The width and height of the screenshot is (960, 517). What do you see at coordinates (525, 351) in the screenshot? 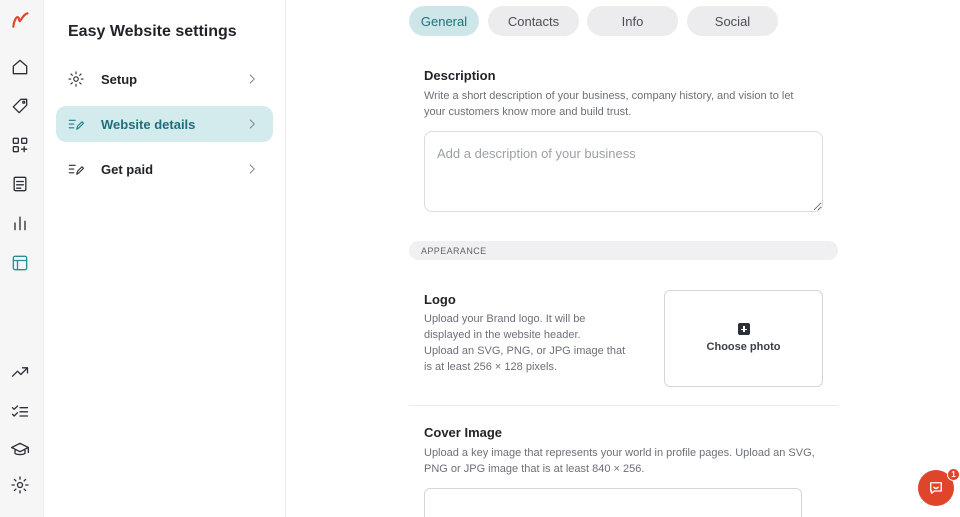
I see `logo-help-line-3: Upload an SVG, PNG, or JPG image that` at bounding box center [525, 351].